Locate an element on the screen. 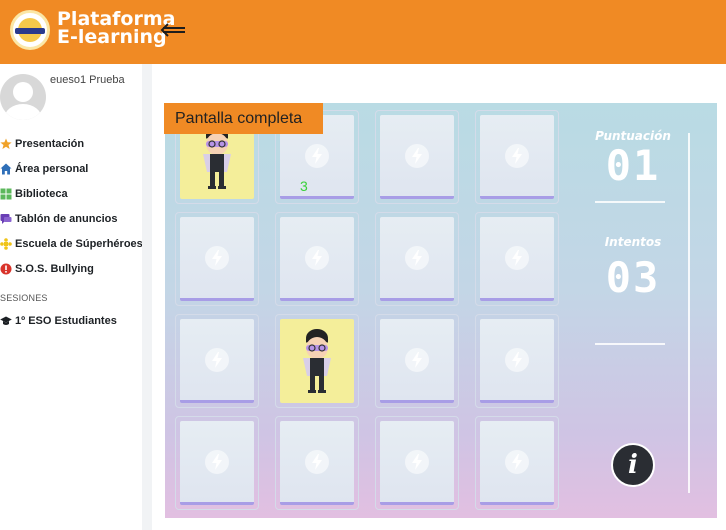 Image resolution: width=726 pixels, height=530 pixels. brand-title: Plataforma E-learning is located at coordinates (116, 29).